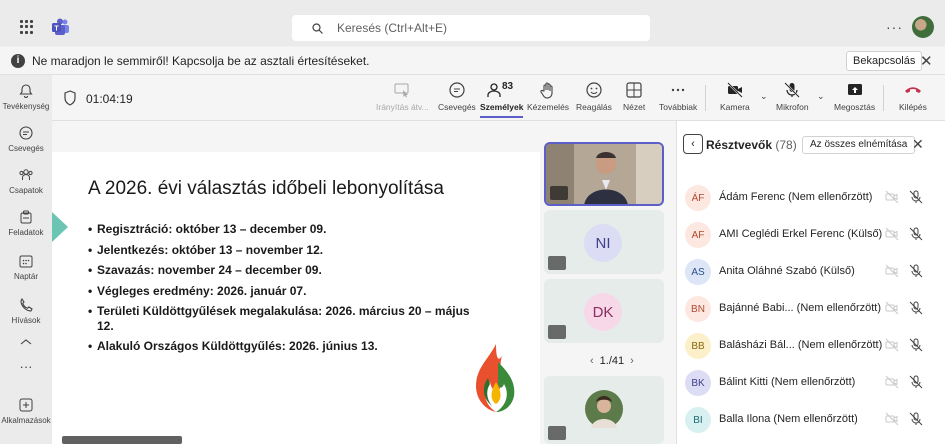 This screenshot has width=945, height=444. Describe the element at coordinates (792, 96) in the screenshot. I see `microphone-button: Mikrofon` at that location.